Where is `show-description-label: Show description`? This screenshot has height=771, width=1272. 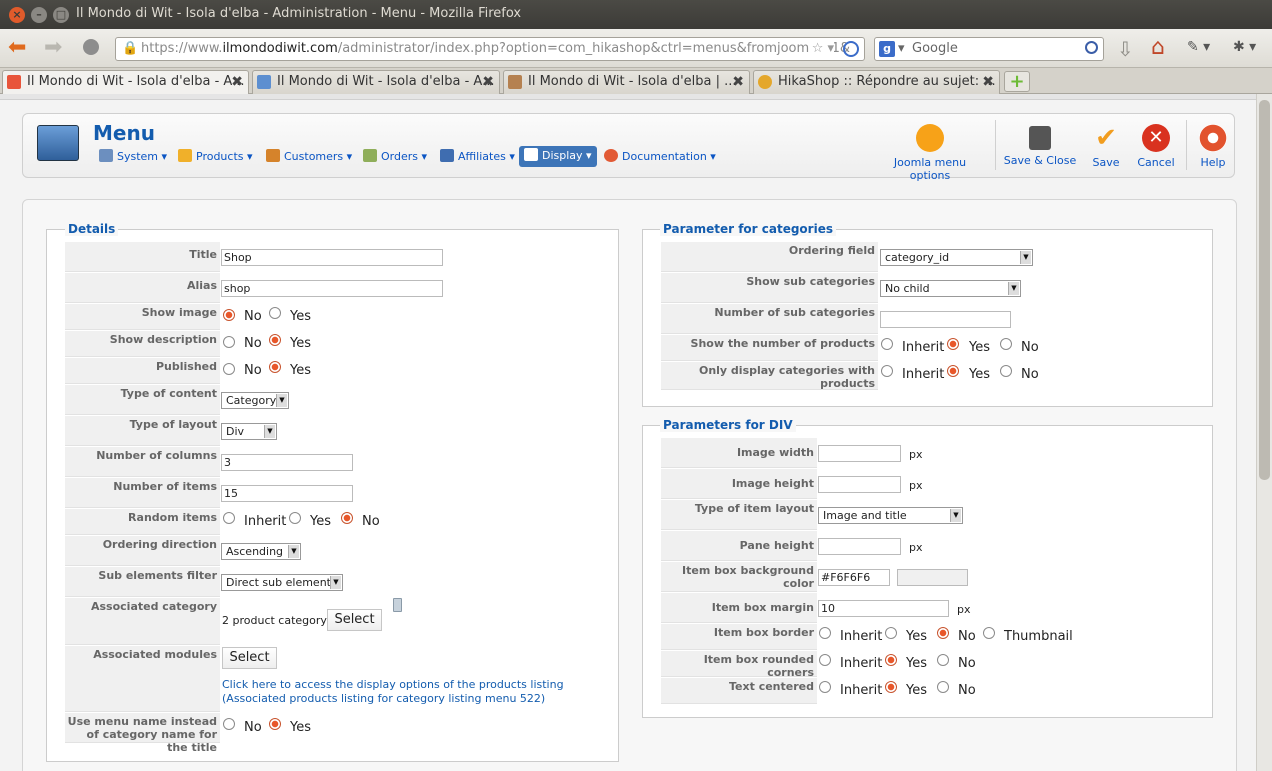 show-description-label: Show description is located at coordinates (142, 344).